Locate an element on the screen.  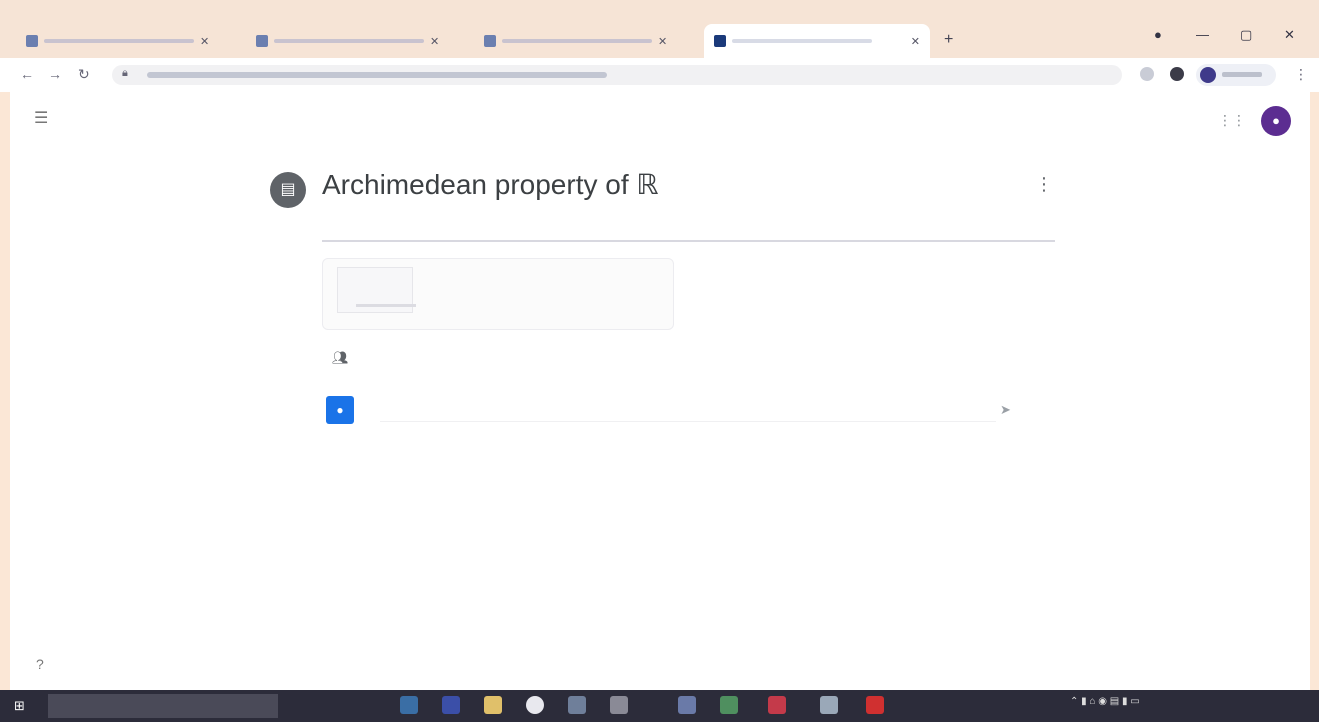
profile-chip is located at coordinates (1236, 75).